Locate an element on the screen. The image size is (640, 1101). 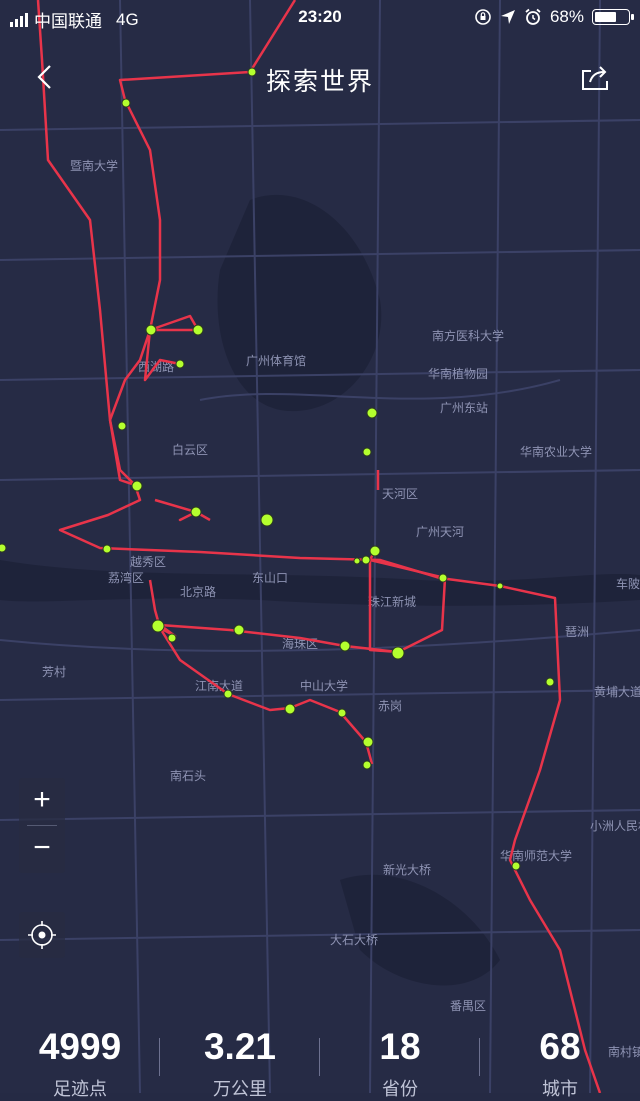
stat-label: 省份 is located at coordinates (400, 1089).